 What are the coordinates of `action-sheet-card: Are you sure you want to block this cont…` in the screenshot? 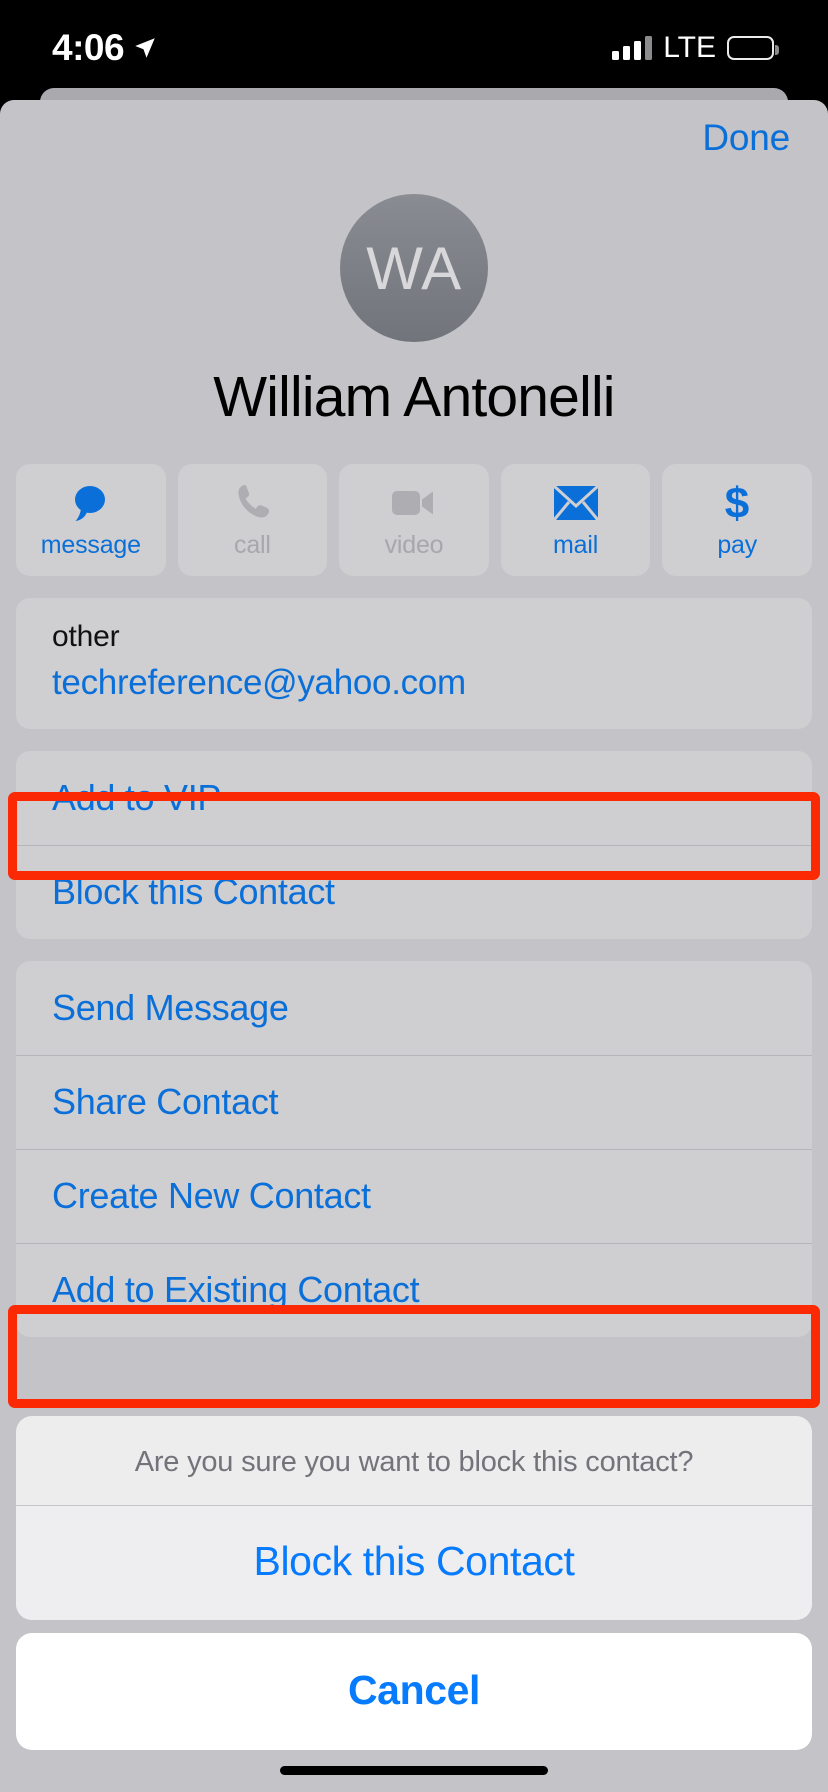 It's located at (414, 1518).